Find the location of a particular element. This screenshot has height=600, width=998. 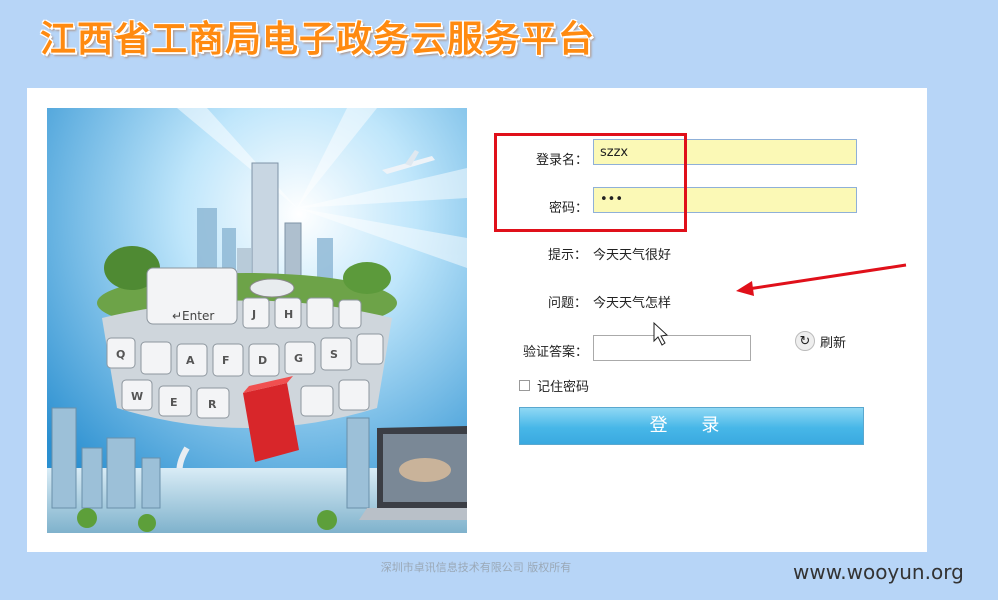

key-h: H is located at coordinates (288, 314).